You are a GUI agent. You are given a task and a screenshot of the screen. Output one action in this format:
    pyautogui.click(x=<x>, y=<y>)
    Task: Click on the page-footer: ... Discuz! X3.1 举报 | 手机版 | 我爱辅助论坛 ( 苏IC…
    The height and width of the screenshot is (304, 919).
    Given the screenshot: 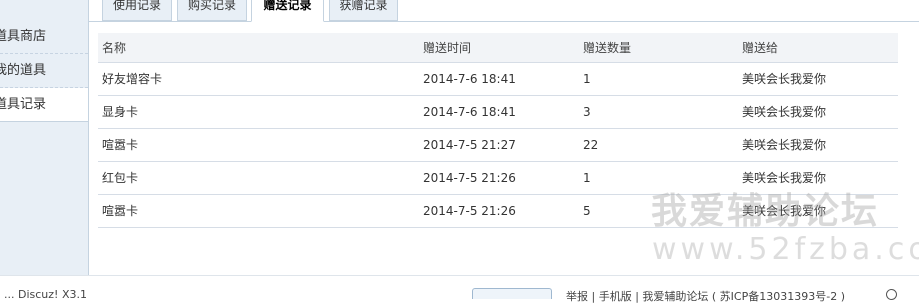 What is the action you would take?
    pyautogui.click(x=459, y=289)
    